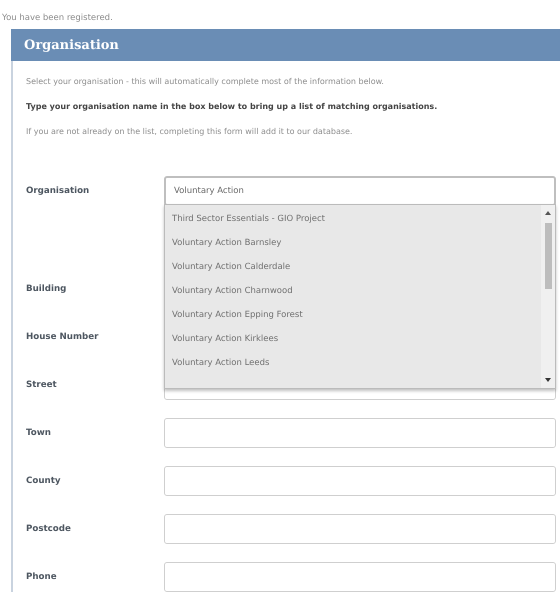 This screenshot has height=597, width=560. What do you see at coordinates (360, 191) in the screenshot?
I see `organisation-field: Voluntary Action` at bounding box center [360, 191].